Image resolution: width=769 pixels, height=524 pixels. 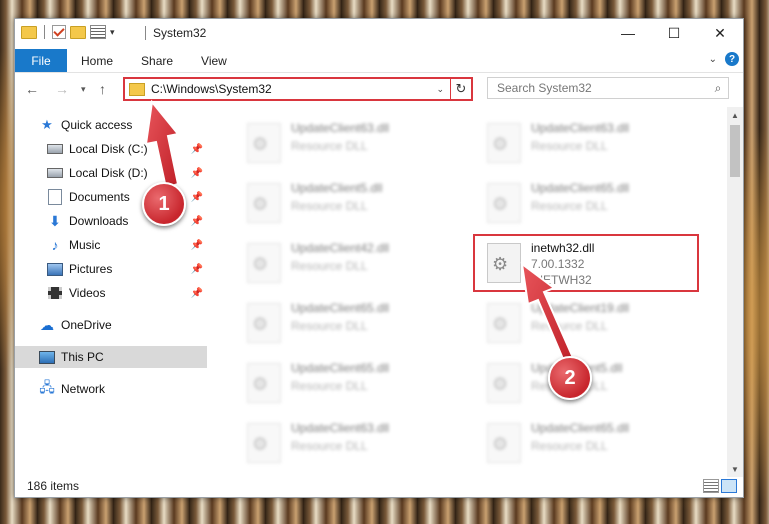 What do you see at coordinates (561, 280) in the screenshot?
I see `file-type: INETWH32` at bounding box center [561, 280].